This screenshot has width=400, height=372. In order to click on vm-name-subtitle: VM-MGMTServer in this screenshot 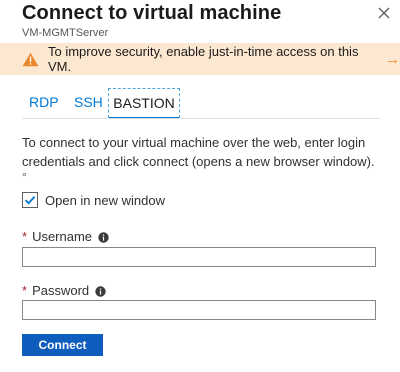, I will do `click(65, 33)`.